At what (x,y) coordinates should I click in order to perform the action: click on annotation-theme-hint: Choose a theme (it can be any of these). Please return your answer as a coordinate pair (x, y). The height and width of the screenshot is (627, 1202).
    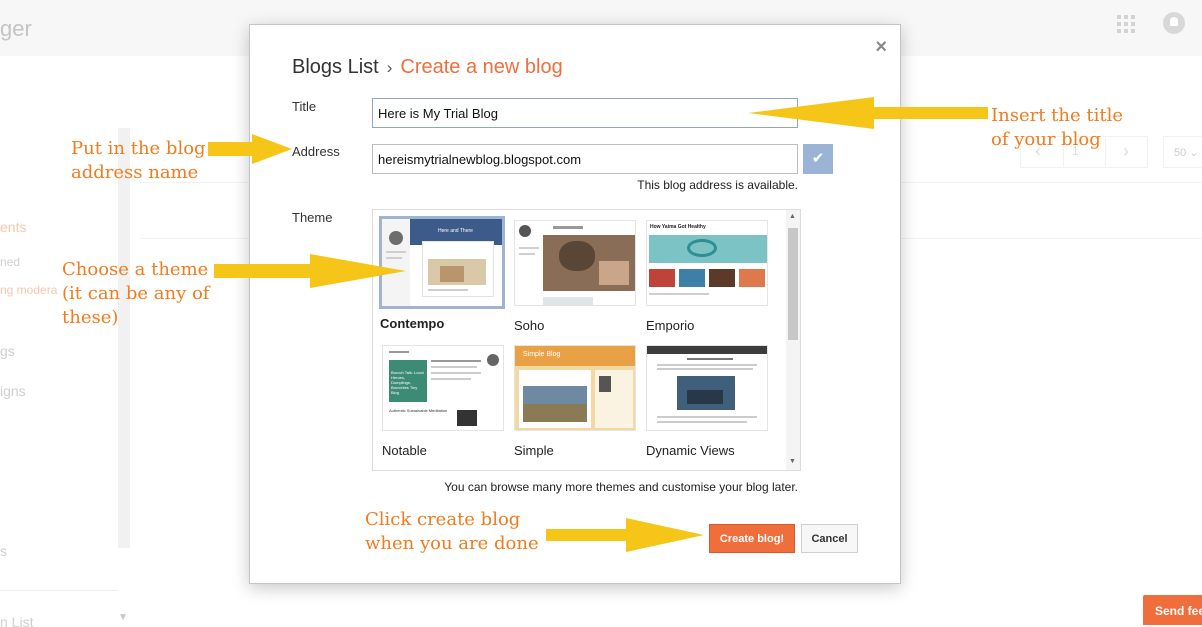
    Looking at the image, I should click on (135, 294).